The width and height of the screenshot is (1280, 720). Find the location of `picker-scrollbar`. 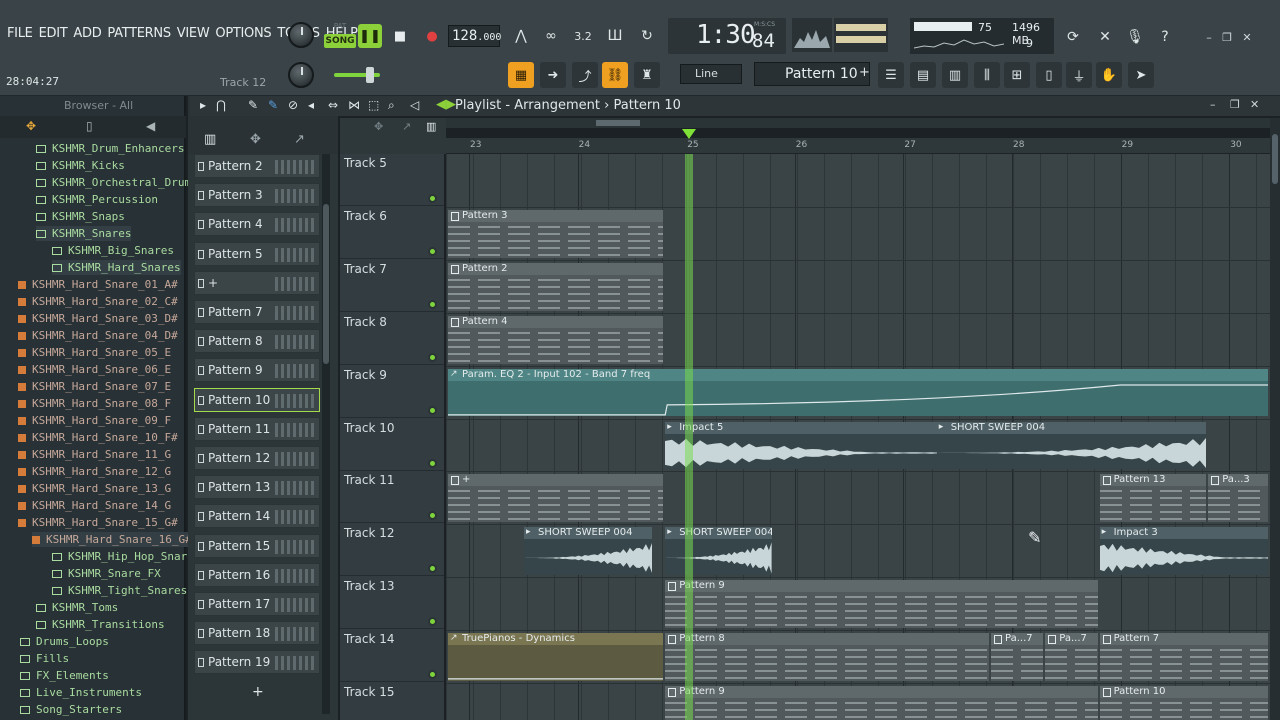

picker-scrollbar is located at coordinates (326, 434).